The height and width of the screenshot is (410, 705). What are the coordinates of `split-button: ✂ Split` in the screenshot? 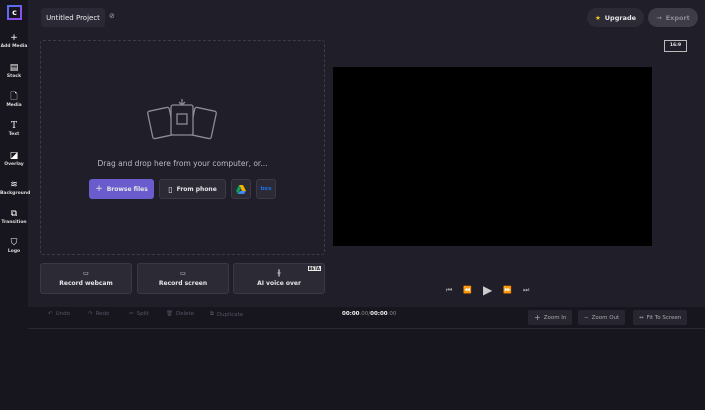 It's located at (139, 314).